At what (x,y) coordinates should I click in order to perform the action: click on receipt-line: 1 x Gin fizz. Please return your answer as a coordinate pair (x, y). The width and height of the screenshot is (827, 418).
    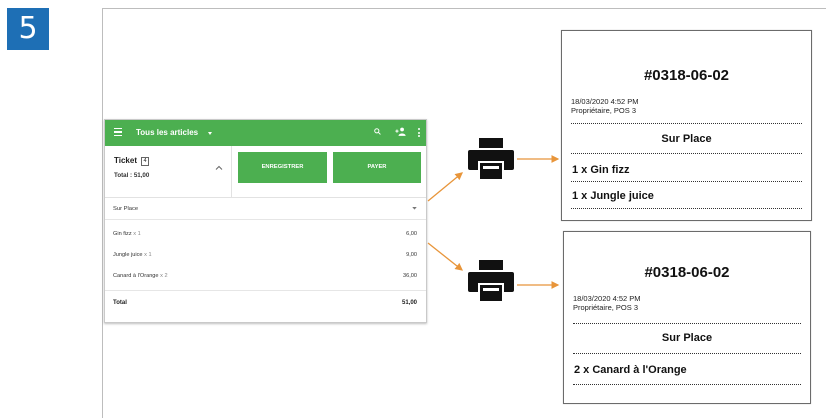
    Looking at the image, I should click on (601, 170).